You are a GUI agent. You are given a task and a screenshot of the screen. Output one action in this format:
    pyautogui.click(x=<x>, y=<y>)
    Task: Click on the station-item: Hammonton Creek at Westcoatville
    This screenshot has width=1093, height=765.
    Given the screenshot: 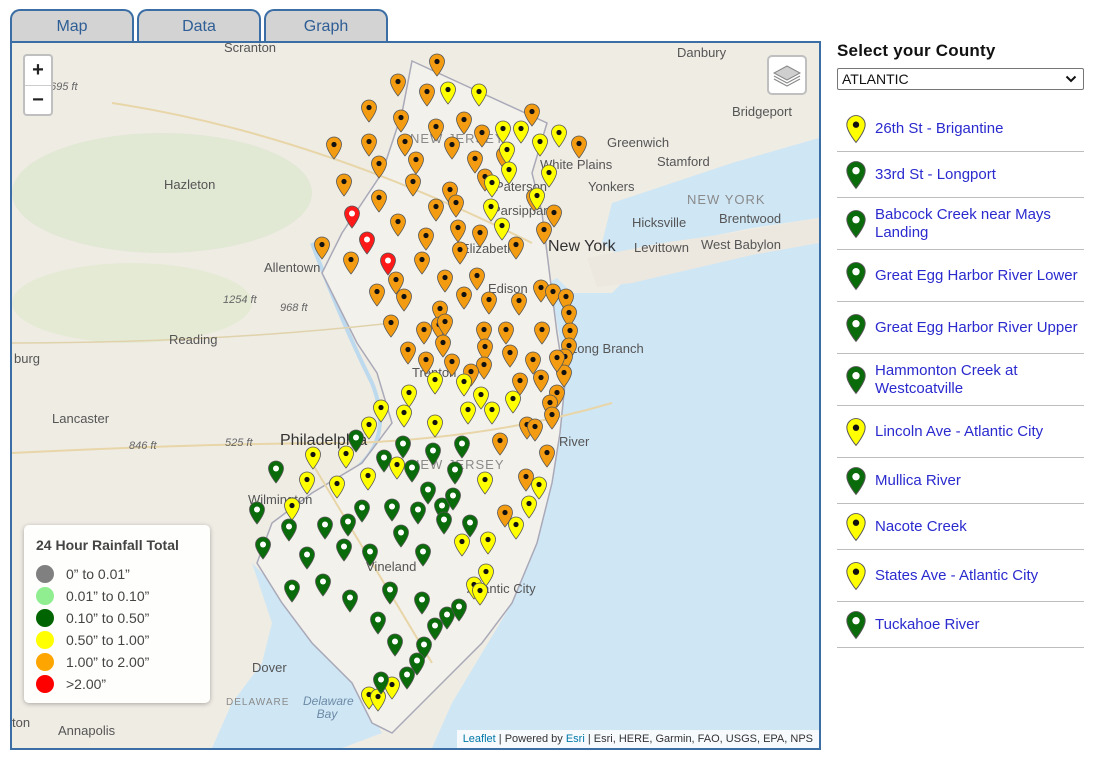 What is the action you would take?
    pyautogui.click(x=960, y=380)
    